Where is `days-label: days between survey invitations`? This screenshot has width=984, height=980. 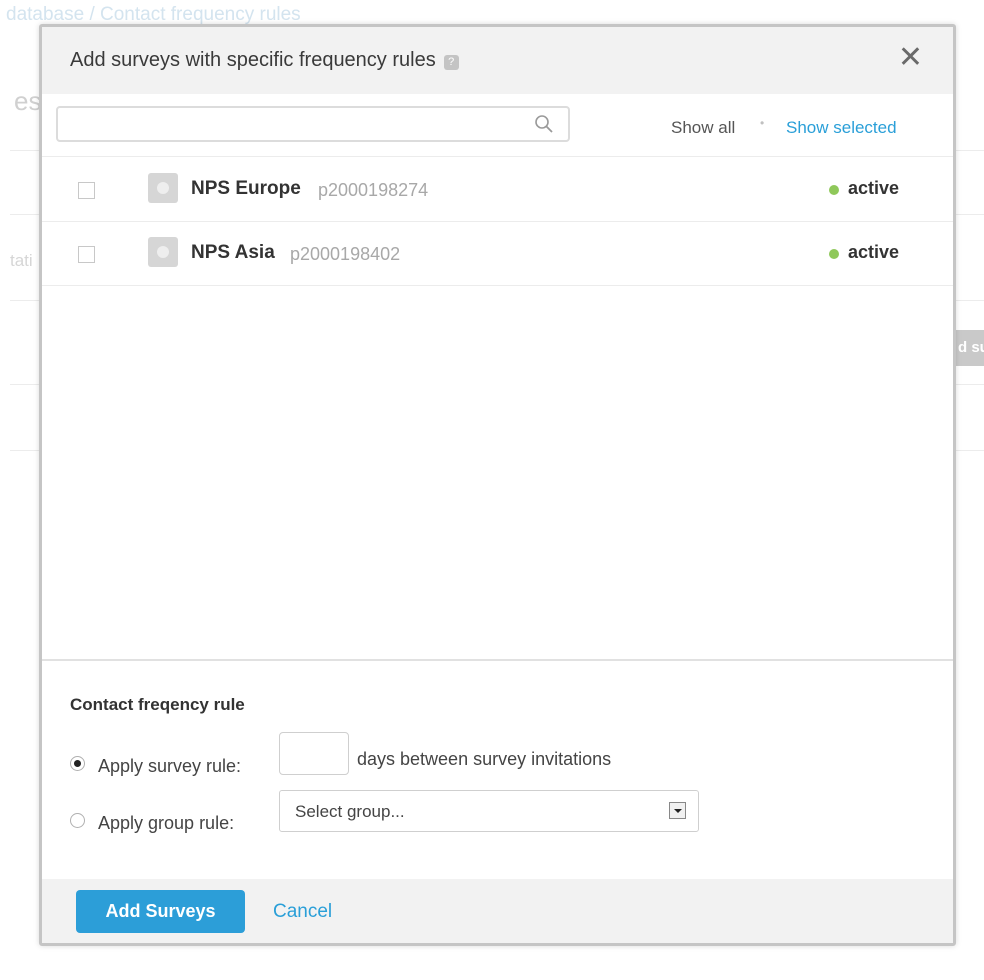
days-label: days between survey invitations is located at coordinates (484, 759).